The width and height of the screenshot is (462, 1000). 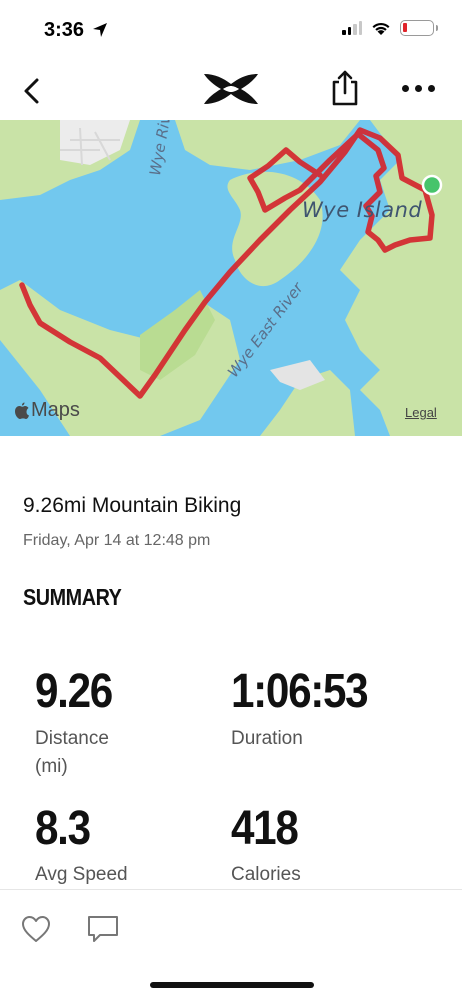 What do you see at coordinates (266, 874) in the screenshot?
I see `stat-calories-label: Calories` at bounding box center [266, 874].